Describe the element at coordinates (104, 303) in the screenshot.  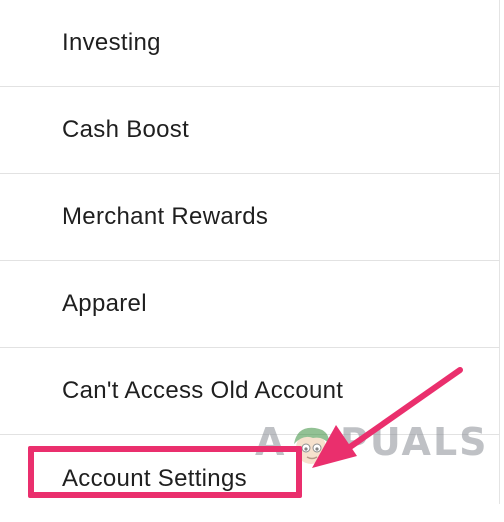
I see `menu-item-label: Apparel` at that location.